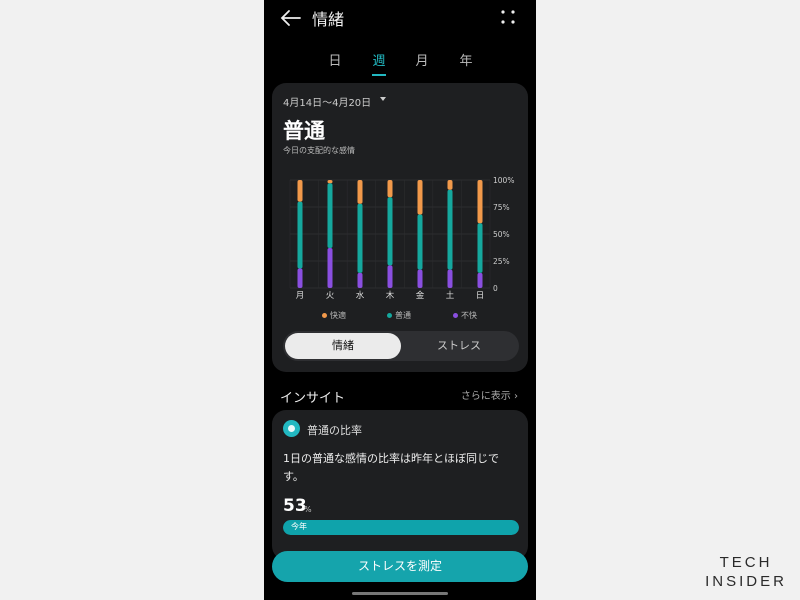  I want to click on x-tick-label: 木, so click(390, 295).